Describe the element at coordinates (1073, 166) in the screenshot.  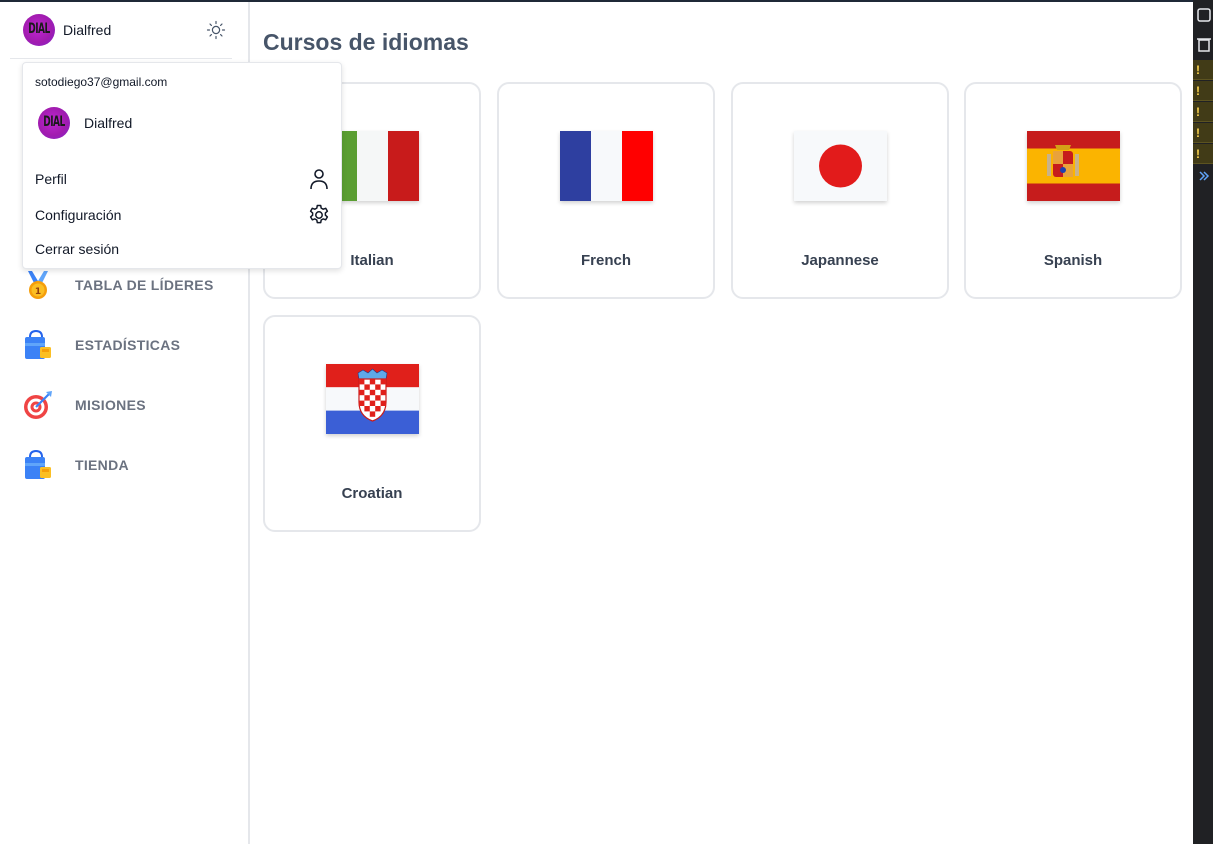
I see `spain-flag` at that location.